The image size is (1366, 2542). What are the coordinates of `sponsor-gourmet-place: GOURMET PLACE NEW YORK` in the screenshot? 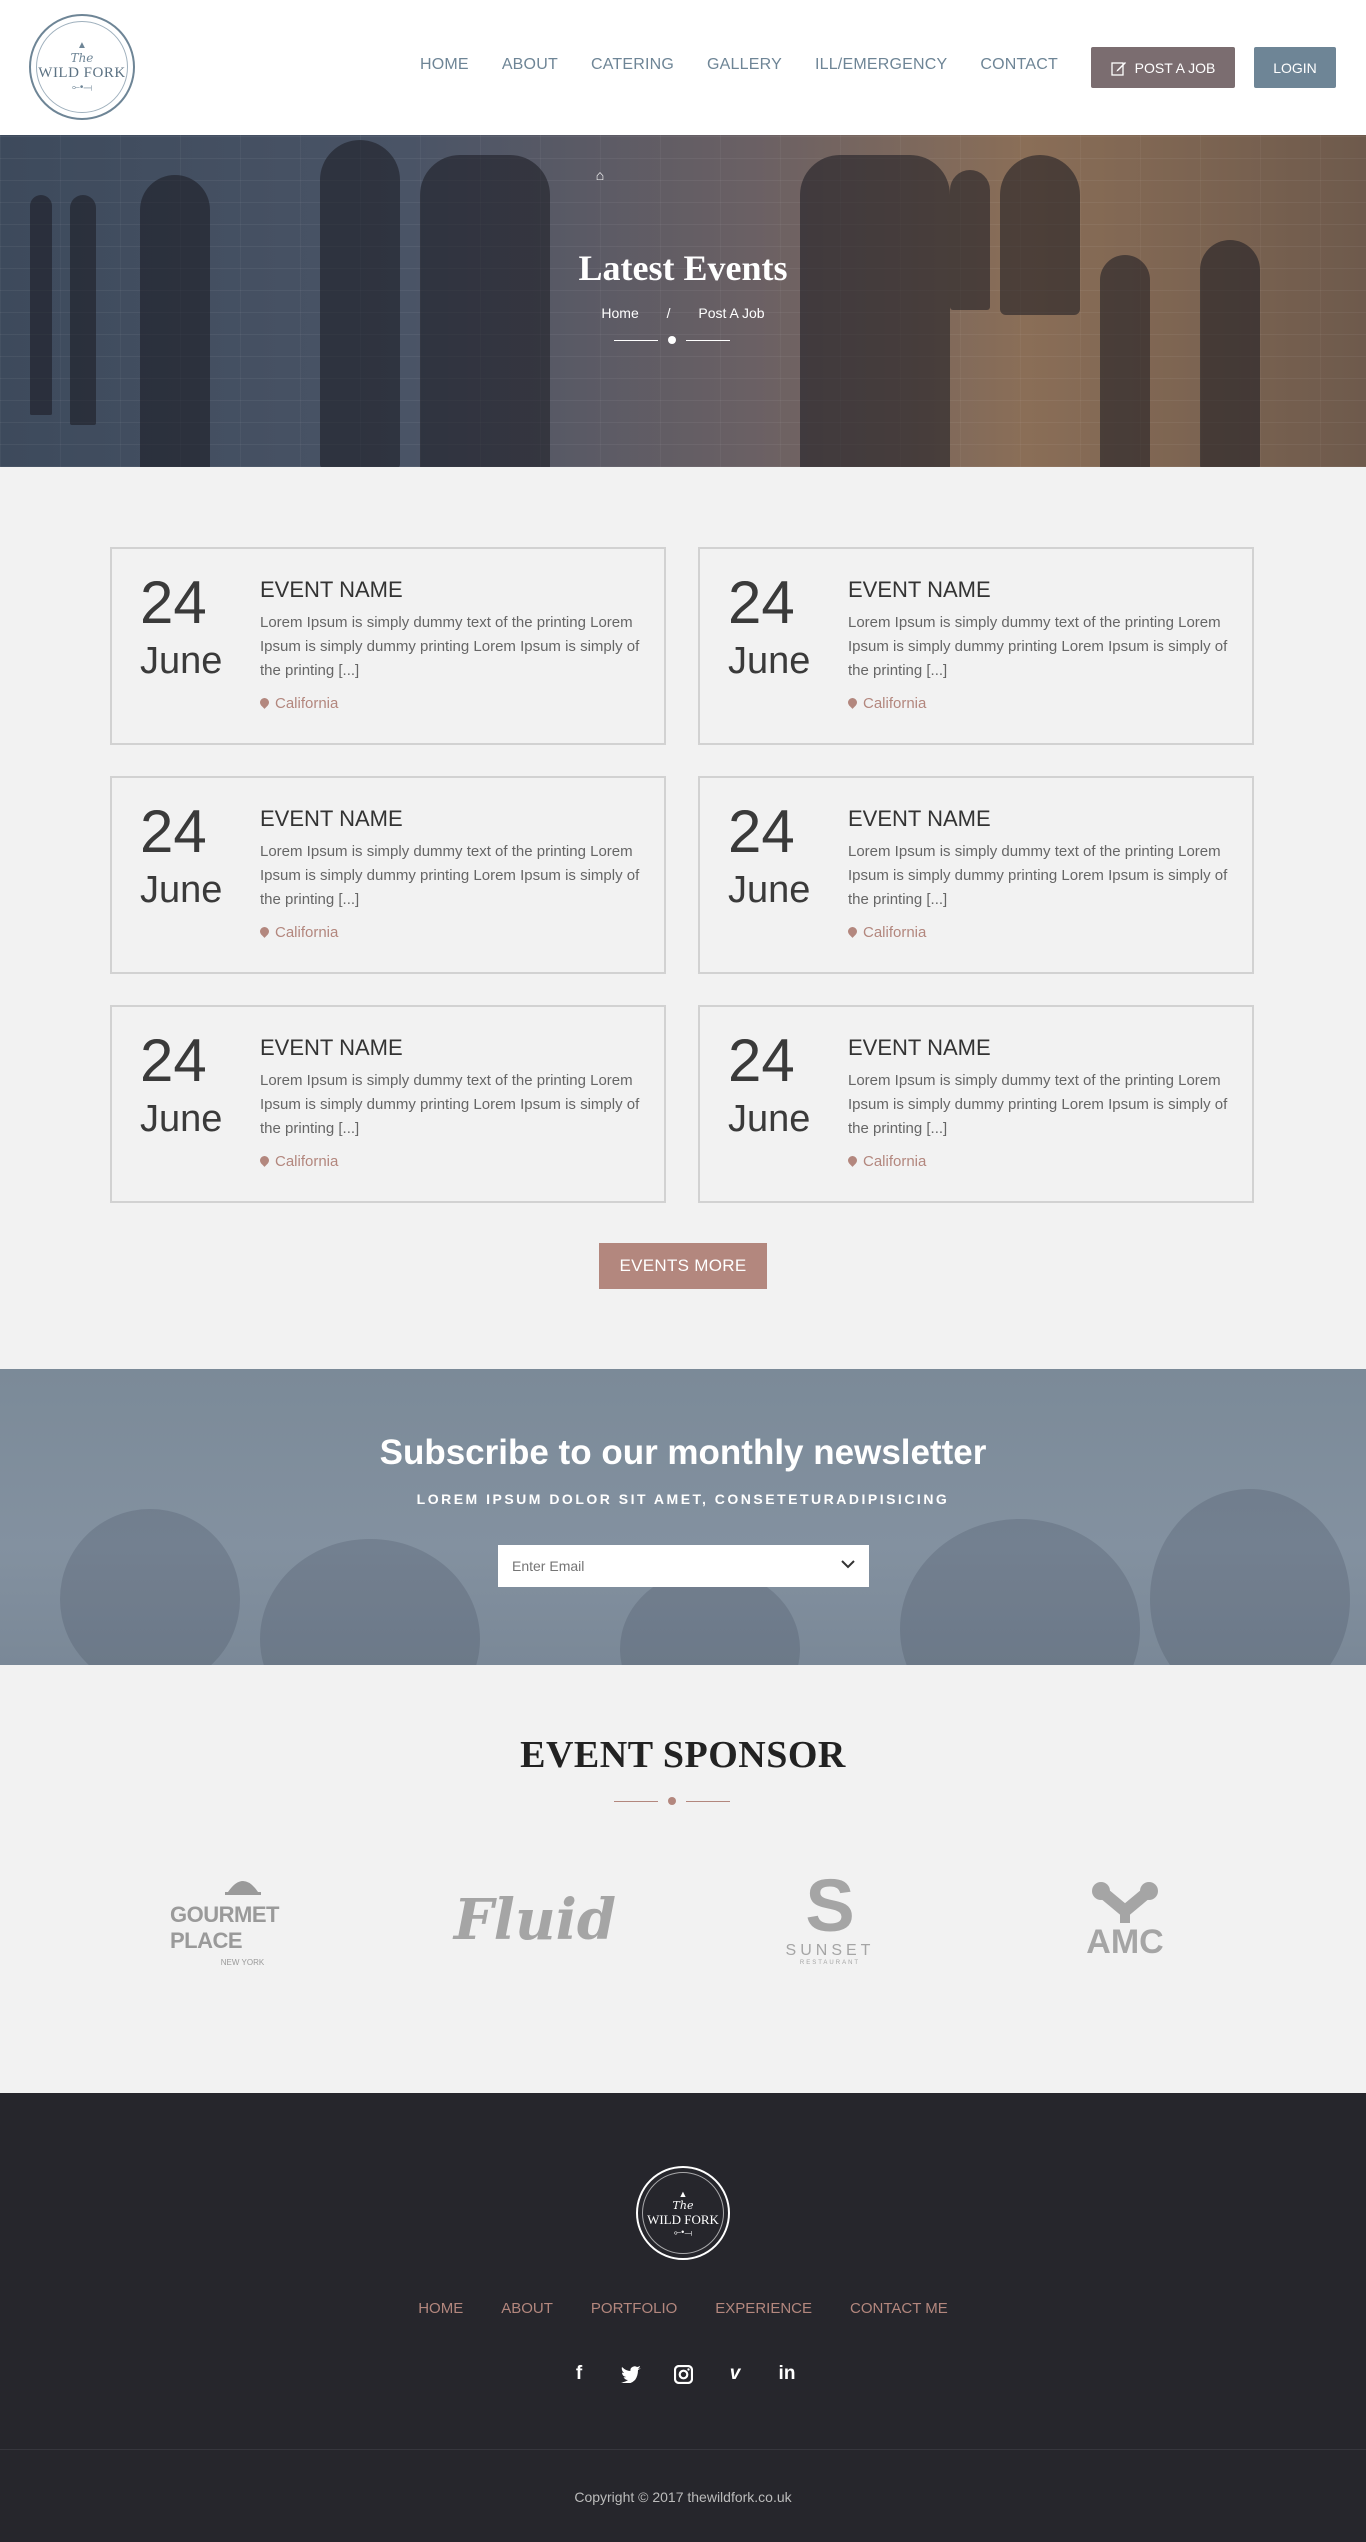 It's located at (242, 1920).